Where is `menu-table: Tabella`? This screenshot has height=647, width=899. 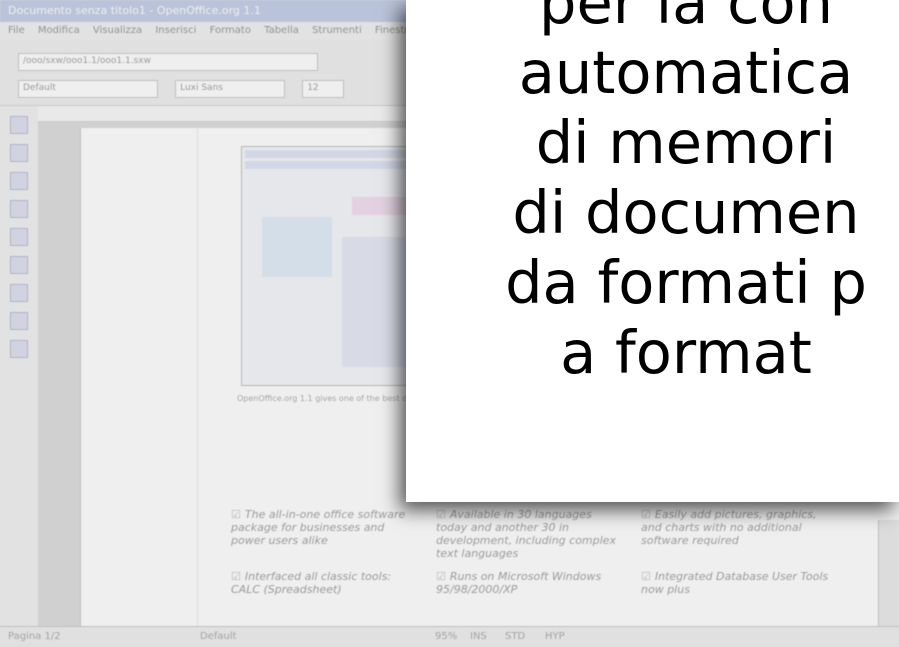 menu-table: Tabella is located at coordinates (281, 30).